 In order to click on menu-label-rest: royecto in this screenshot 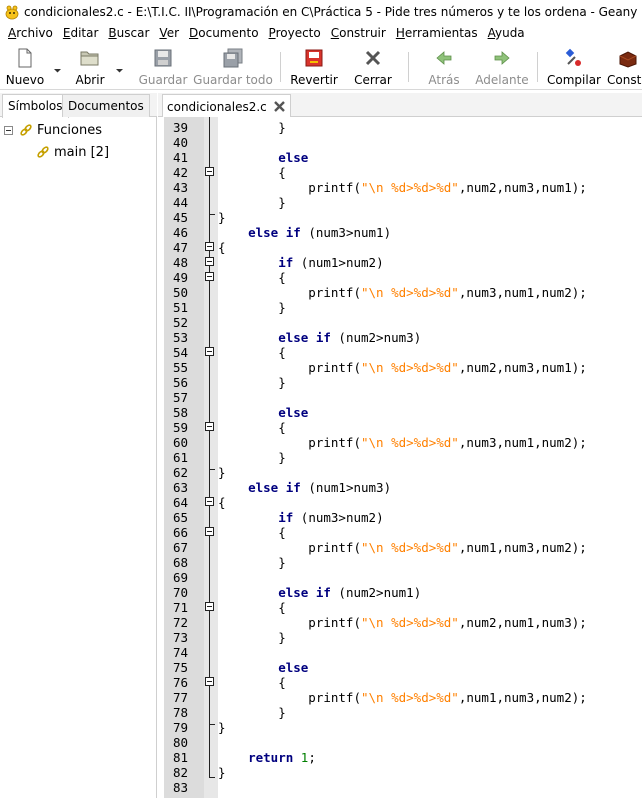, I will do `click(298, 33)`.